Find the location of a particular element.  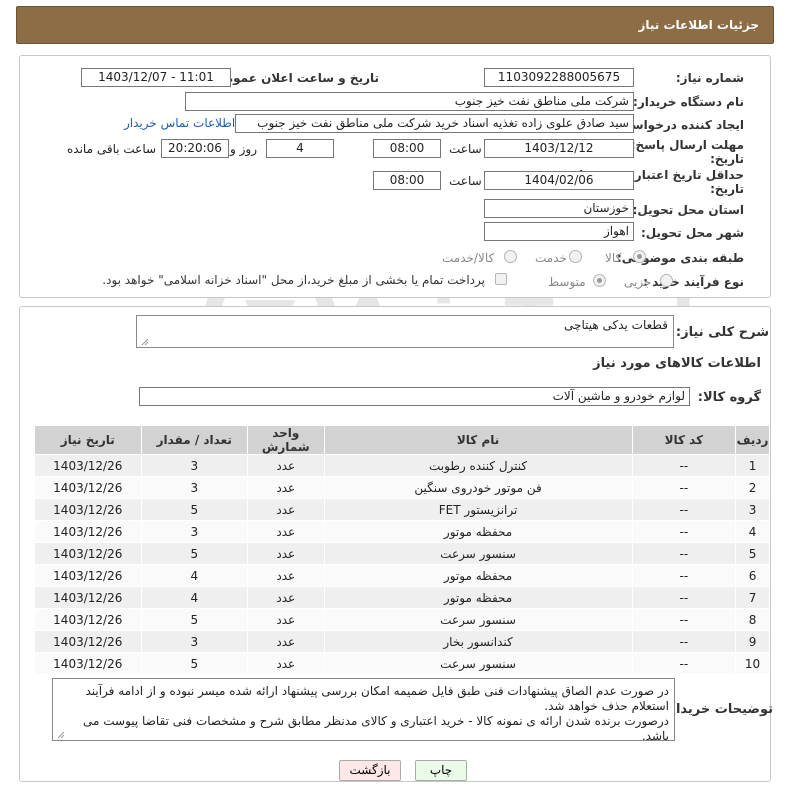

goods-info-title: اطلاعات کالاهای مورد نیاز is located at coordinates (677, 363).